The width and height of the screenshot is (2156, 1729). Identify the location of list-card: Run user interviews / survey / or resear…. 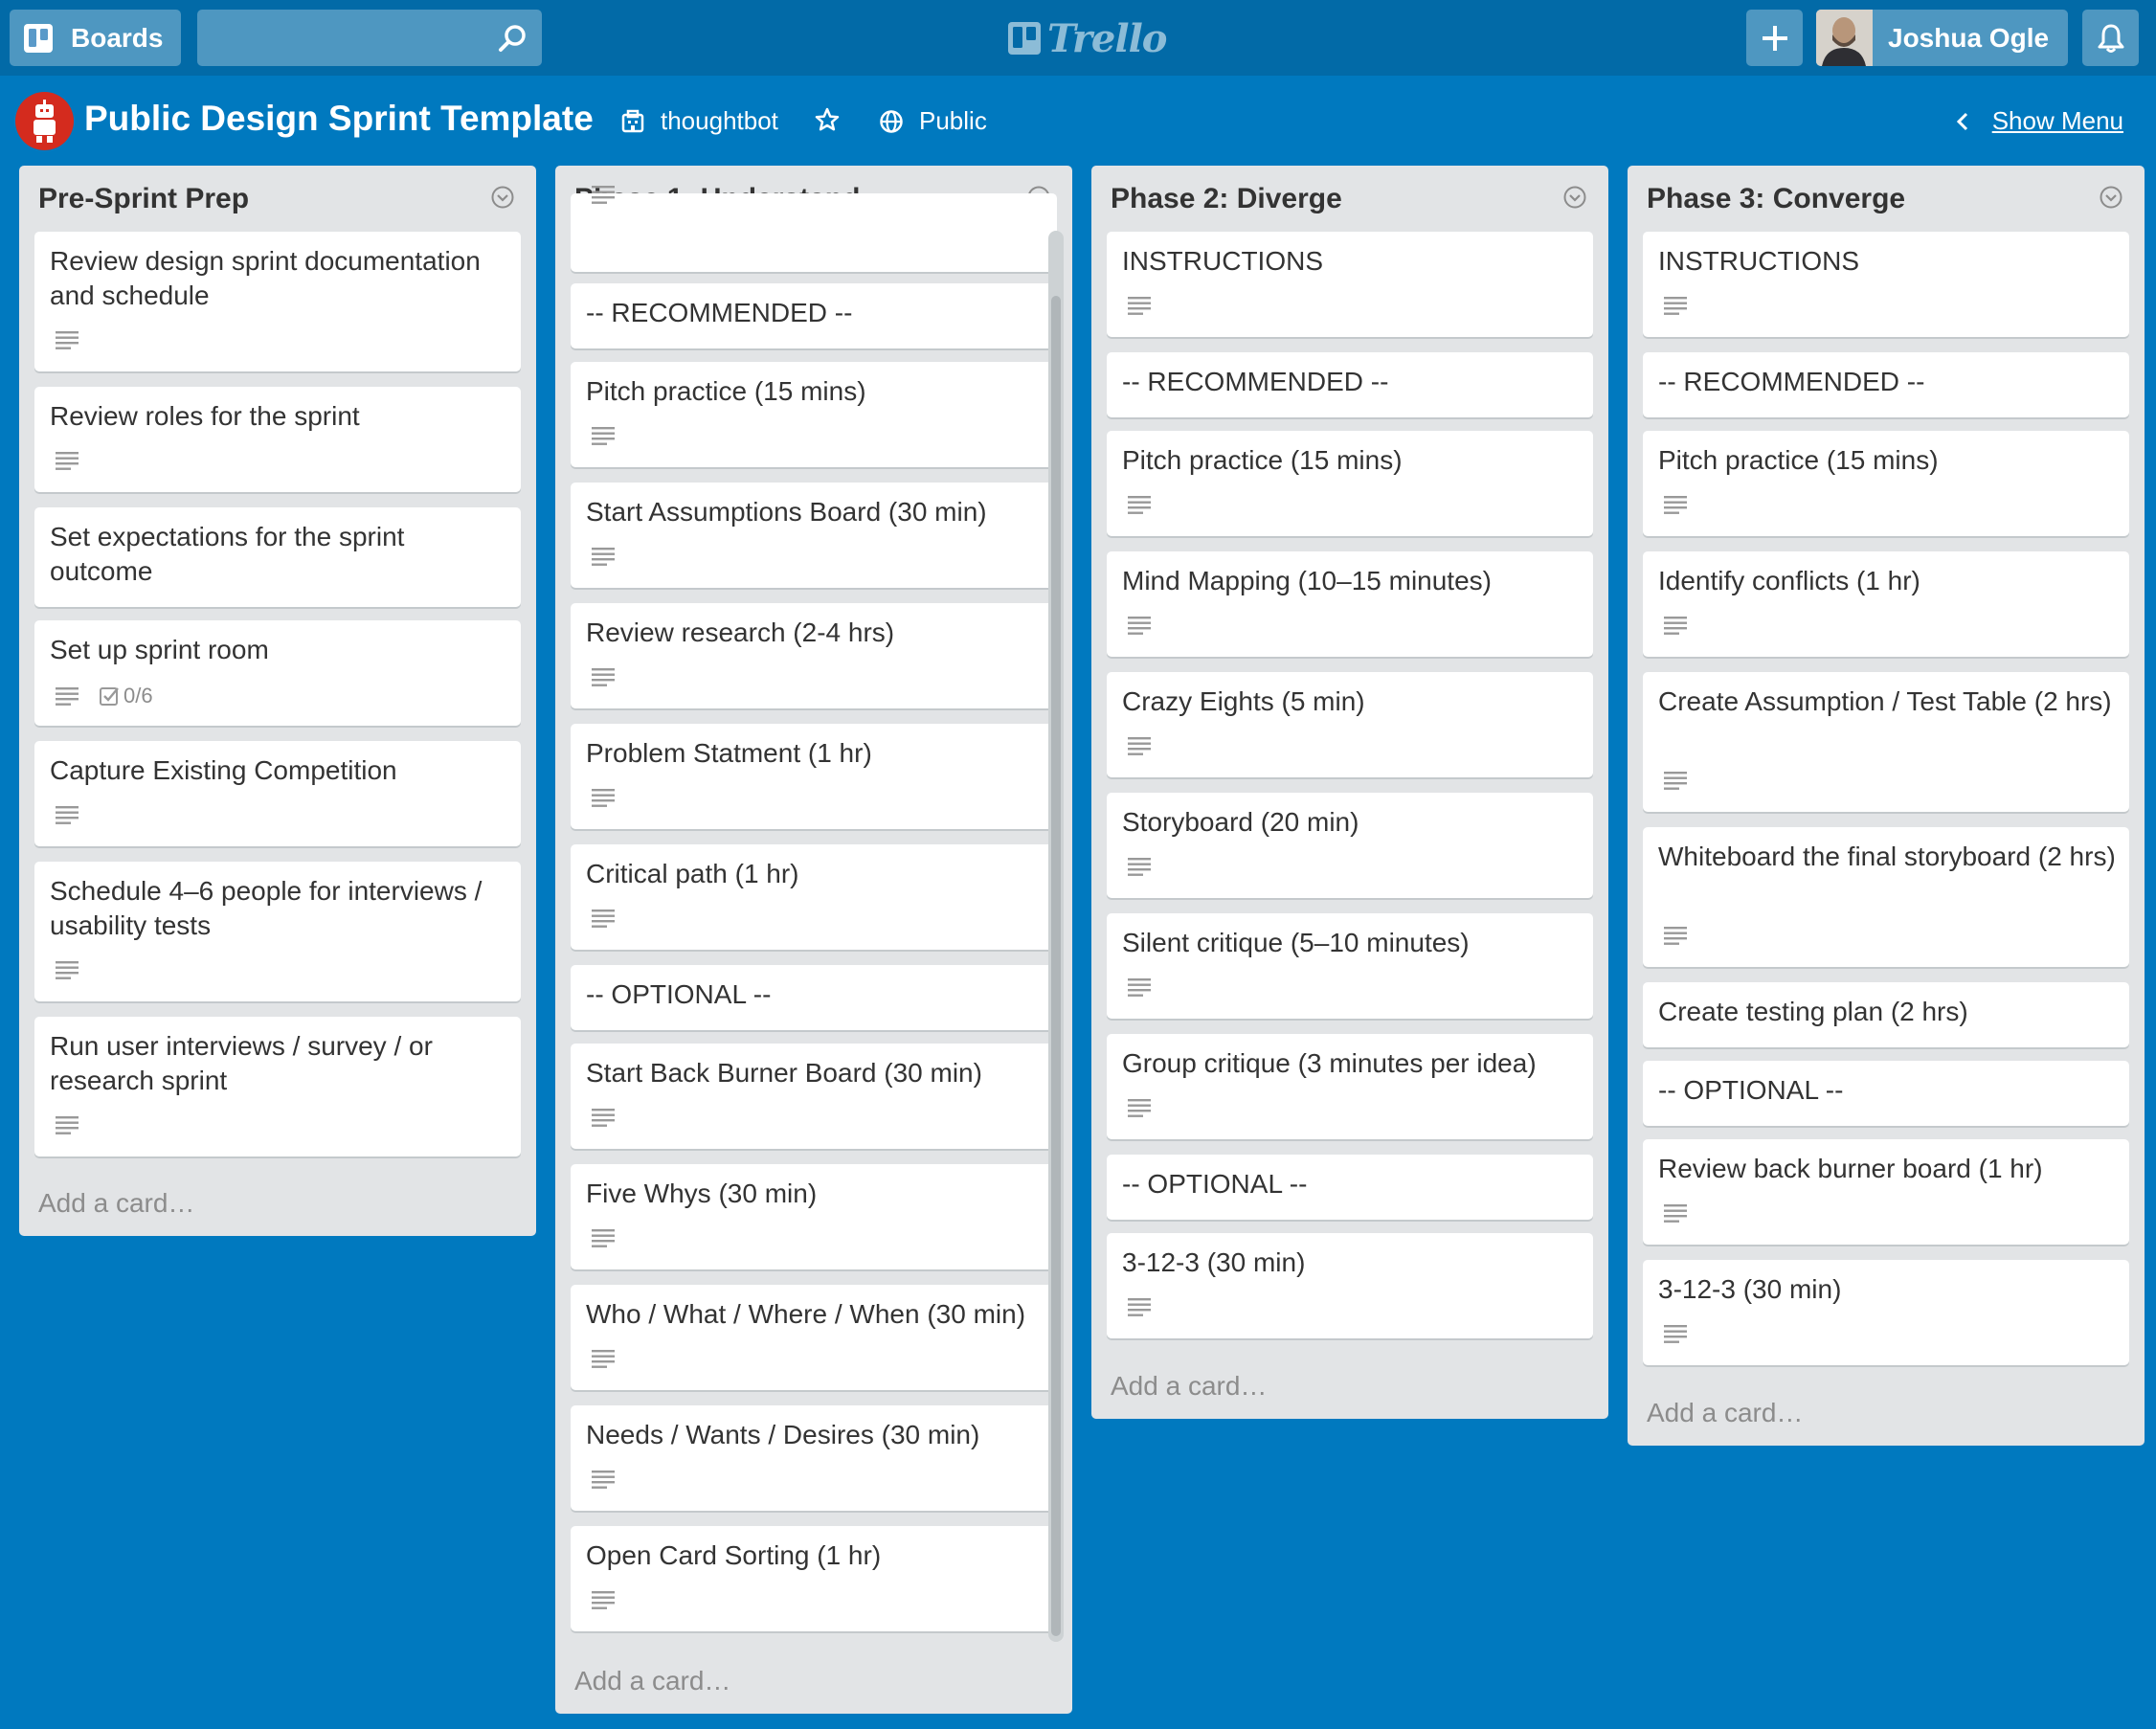
(277, 1086).